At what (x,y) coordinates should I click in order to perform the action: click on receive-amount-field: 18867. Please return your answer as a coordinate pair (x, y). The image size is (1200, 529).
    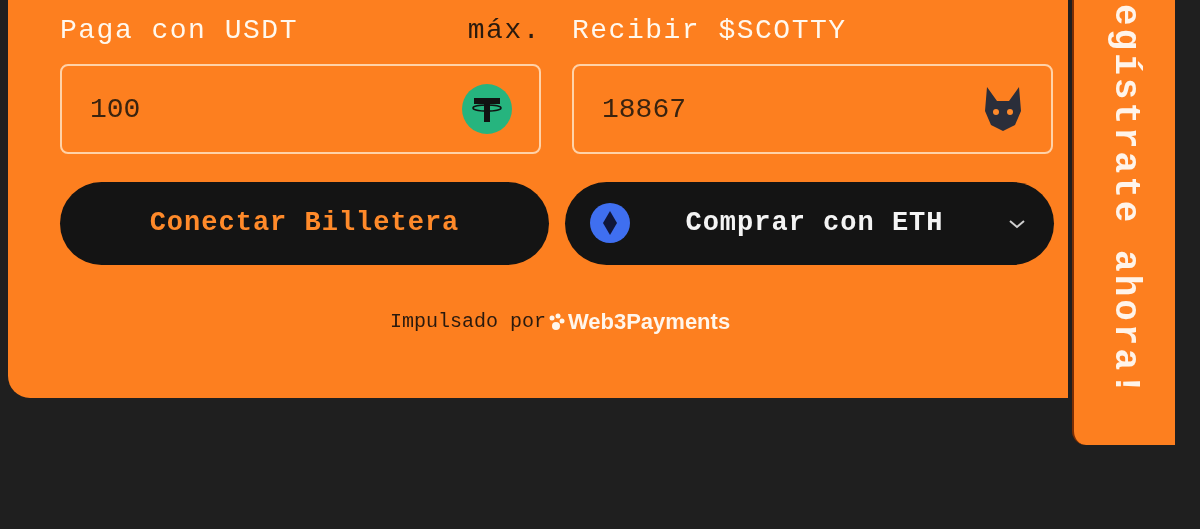
    Looking at the image, I should click on (812, 109).